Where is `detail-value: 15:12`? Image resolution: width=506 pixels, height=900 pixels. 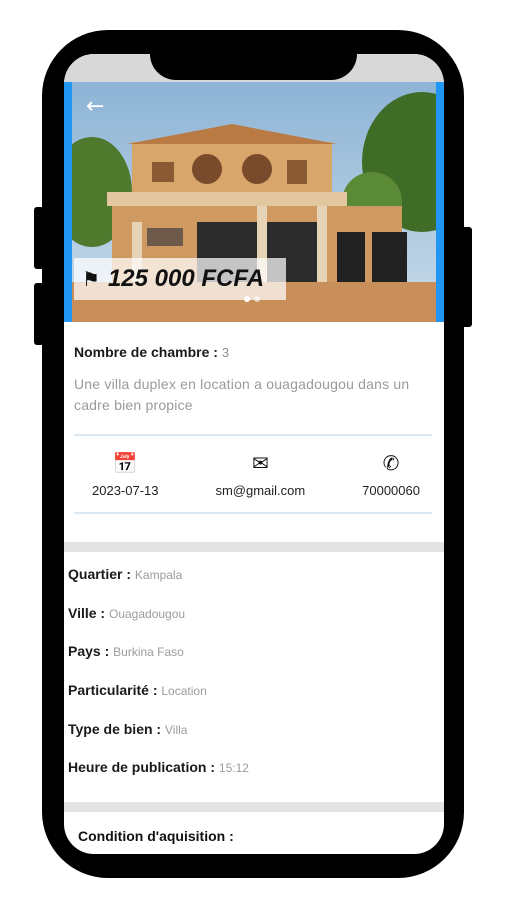
detail-value: 15:12 is located at coordinates (233, 768).